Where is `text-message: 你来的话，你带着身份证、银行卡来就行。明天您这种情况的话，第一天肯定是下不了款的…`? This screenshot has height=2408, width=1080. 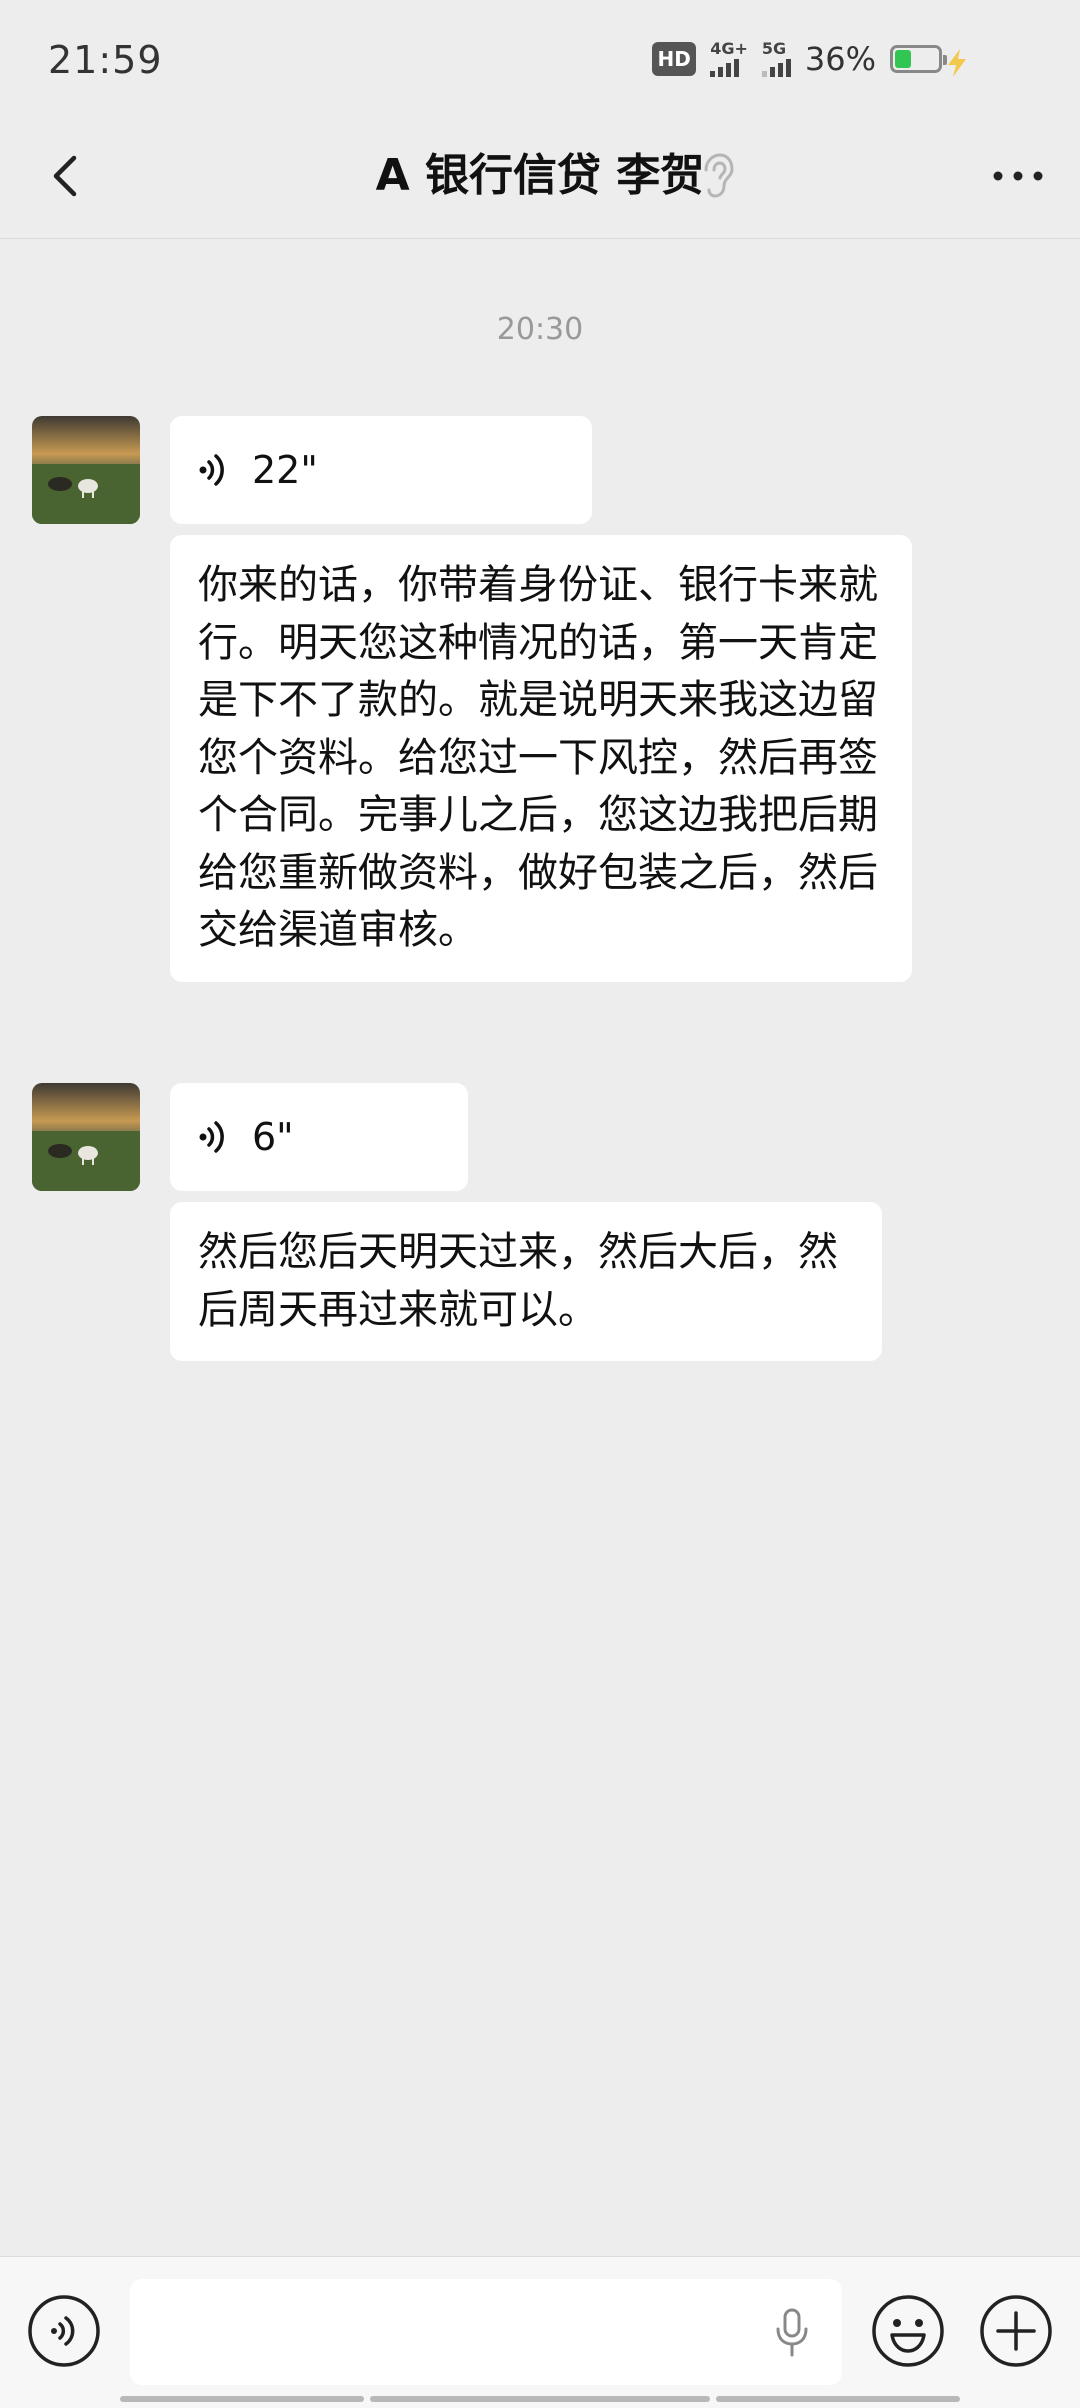
text-message: 你来的话，你带着身份证、银行卡来就行。明天您这种情况的话，第一天肯定是下不了款的… is located at coordinates (541, 758).